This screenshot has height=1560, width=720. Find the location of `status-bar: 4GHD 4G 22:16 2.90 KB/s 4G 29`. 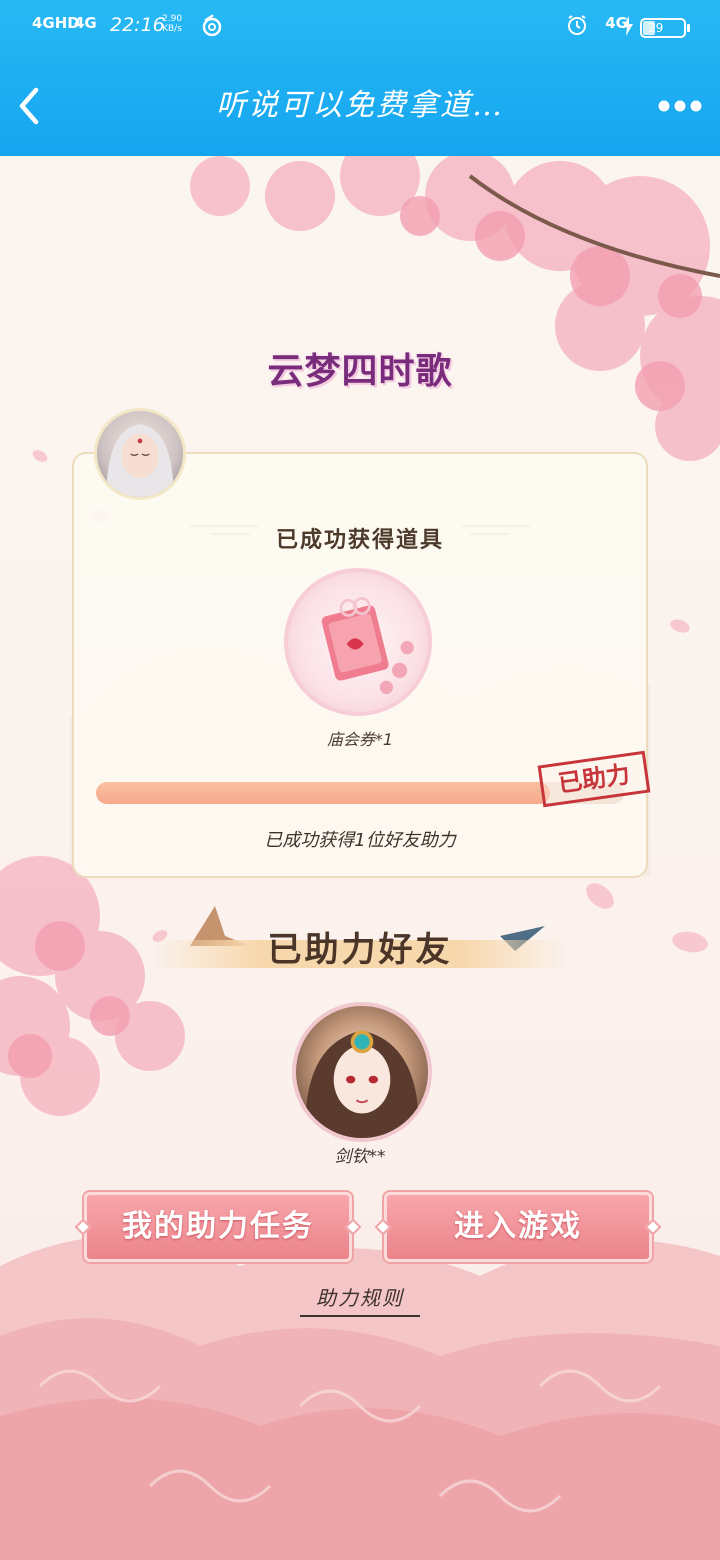

status-bar: 4GHD 4G 22:16 2.90 KB/s 4G 29 is located at coordinates (360, 28).